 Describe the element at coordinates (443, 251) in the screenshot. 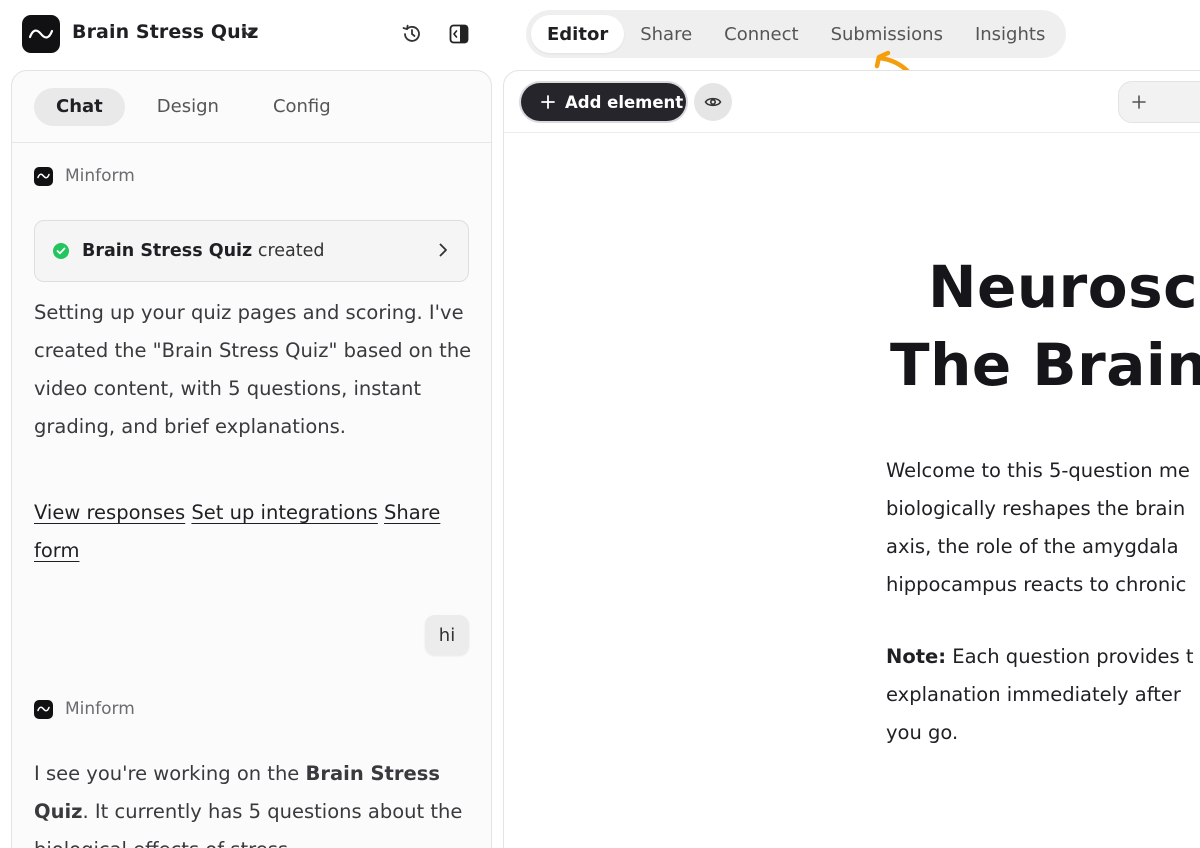

I see `chevron-right-icon` at that location.